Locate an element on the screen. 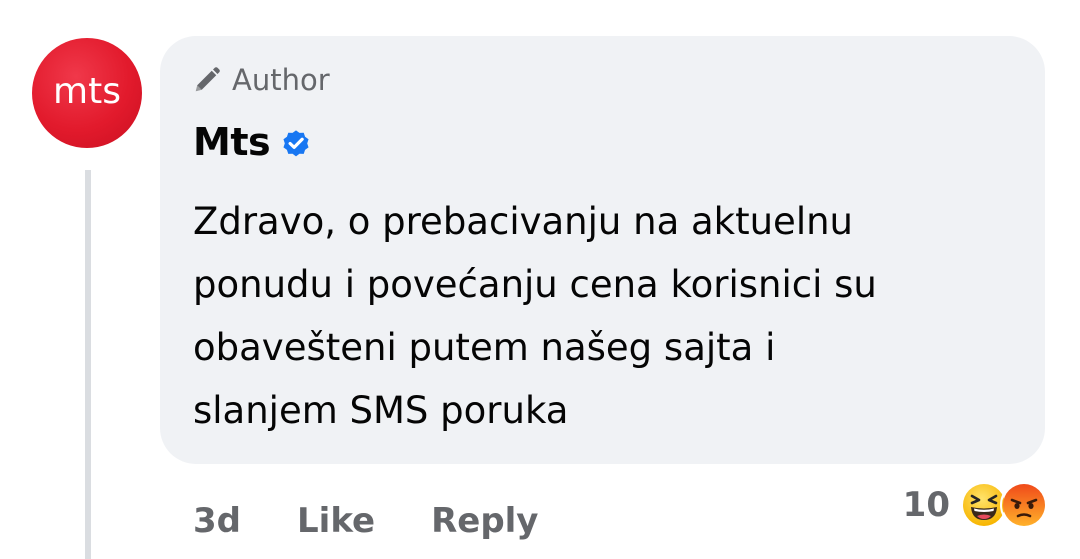 This screenshot has height=559, width=1080. avatar: mts is located at coordinates (87, 93).